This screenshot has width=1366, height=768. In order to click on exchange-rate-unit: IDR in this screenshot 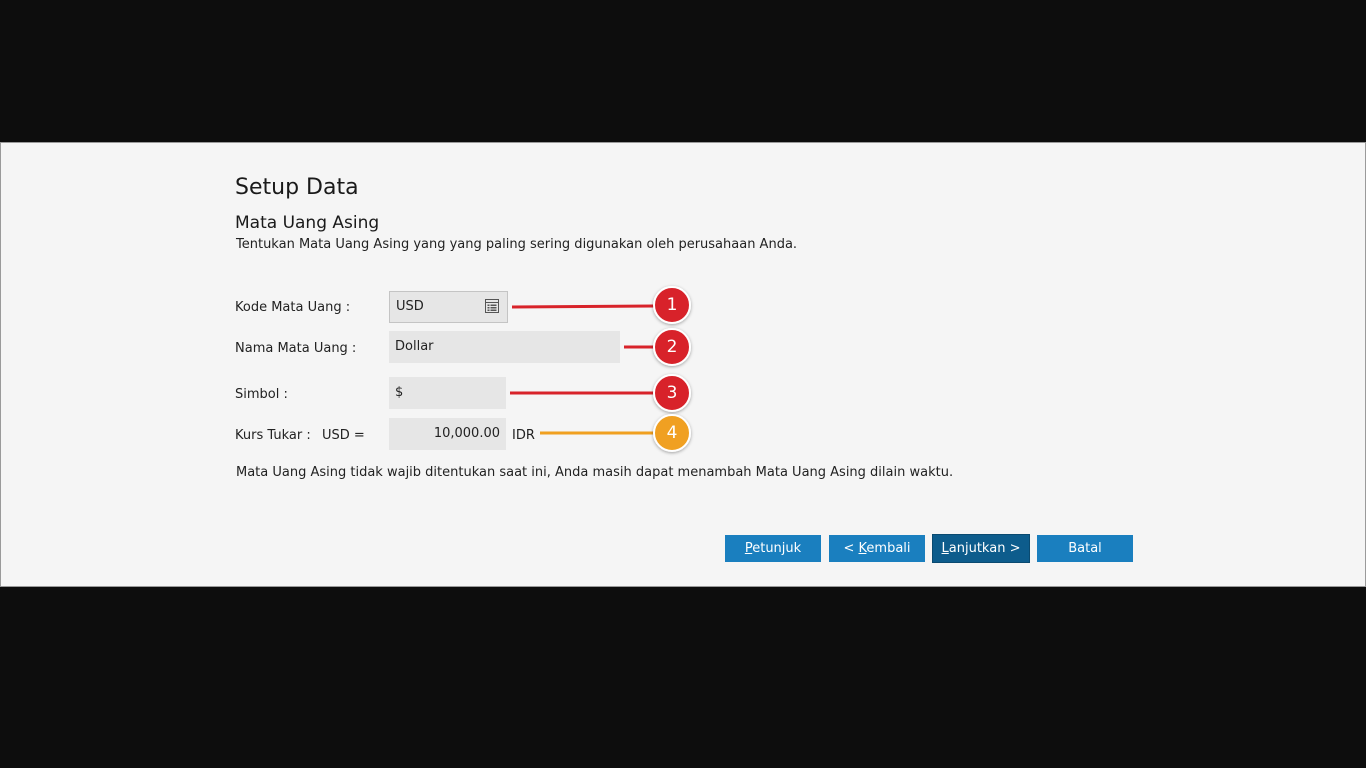, I will do `click(523, 435)`.